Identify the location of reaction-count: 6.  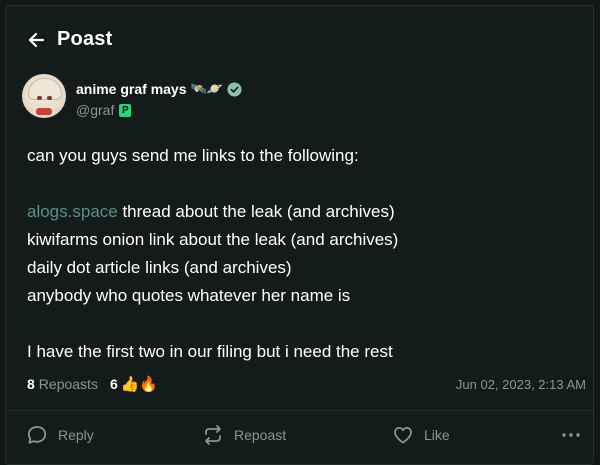
(113, 384).